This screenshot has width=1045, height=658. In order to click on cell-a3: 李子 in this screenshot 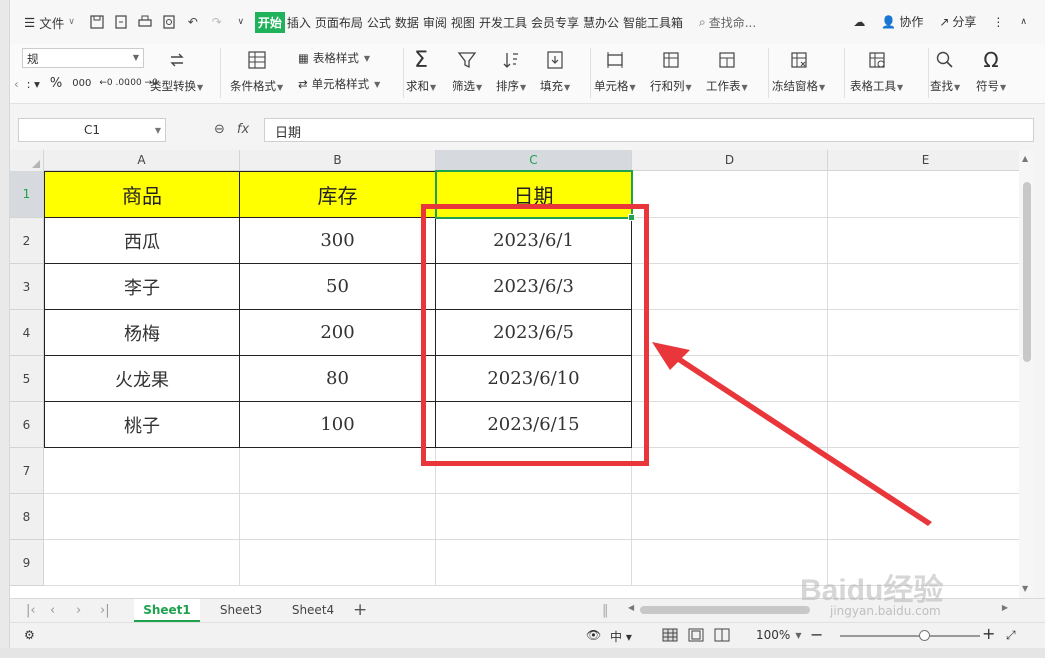, I will do `click(142, 287)`.